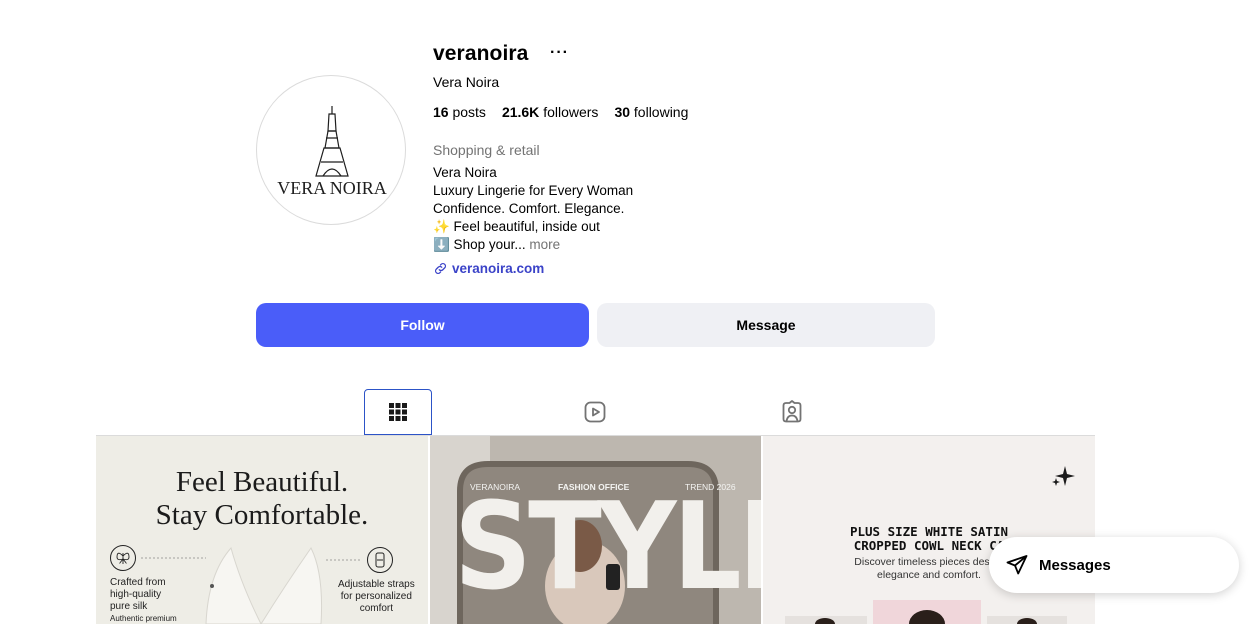 Image resolution: width=1250 pixels, height=624 pixels. What do you see at coordinates (123, 558) in the screenshot?
I see `butterfly-icon` at bounding box center [123, 558].